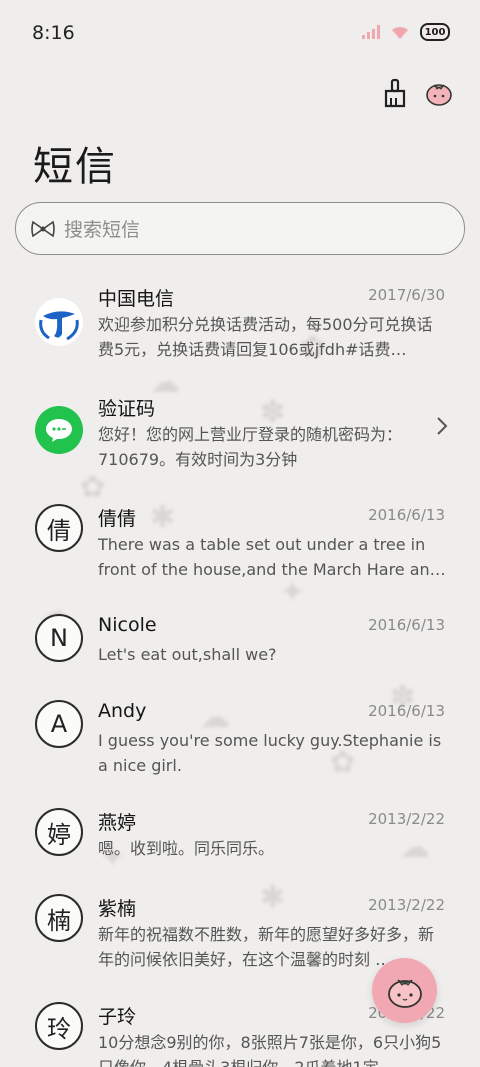 The width and height of the screenshot is (480, 1067). I want to click on avatar-initial: 倩, so click(59, 530).